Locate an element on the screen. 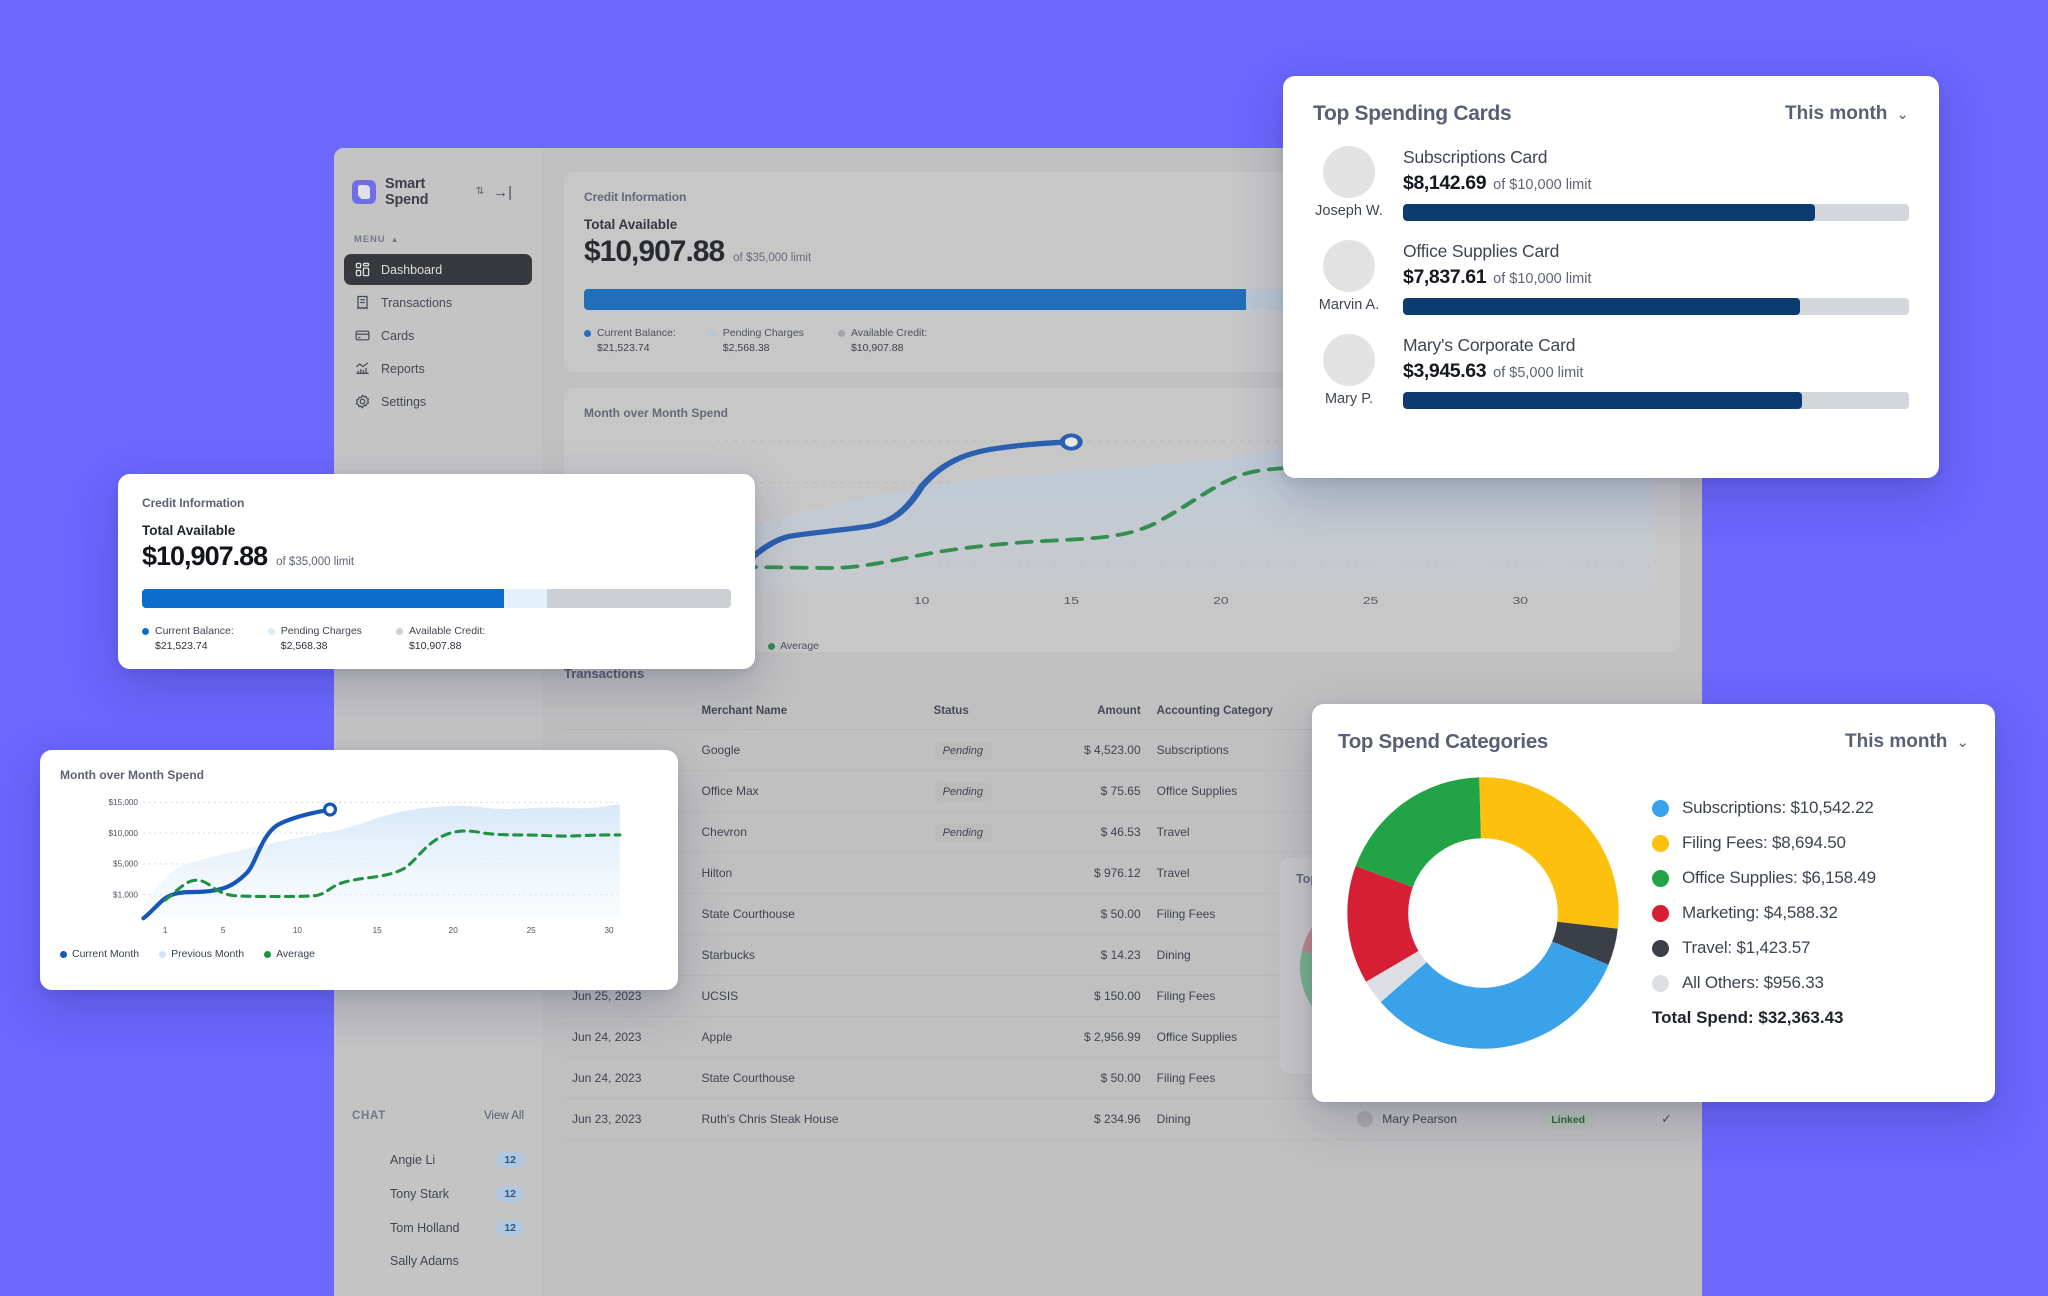 Image resolution: width=2048 pixels, height=1296 pixels. gear-icon is located at coordinates (362, 401).